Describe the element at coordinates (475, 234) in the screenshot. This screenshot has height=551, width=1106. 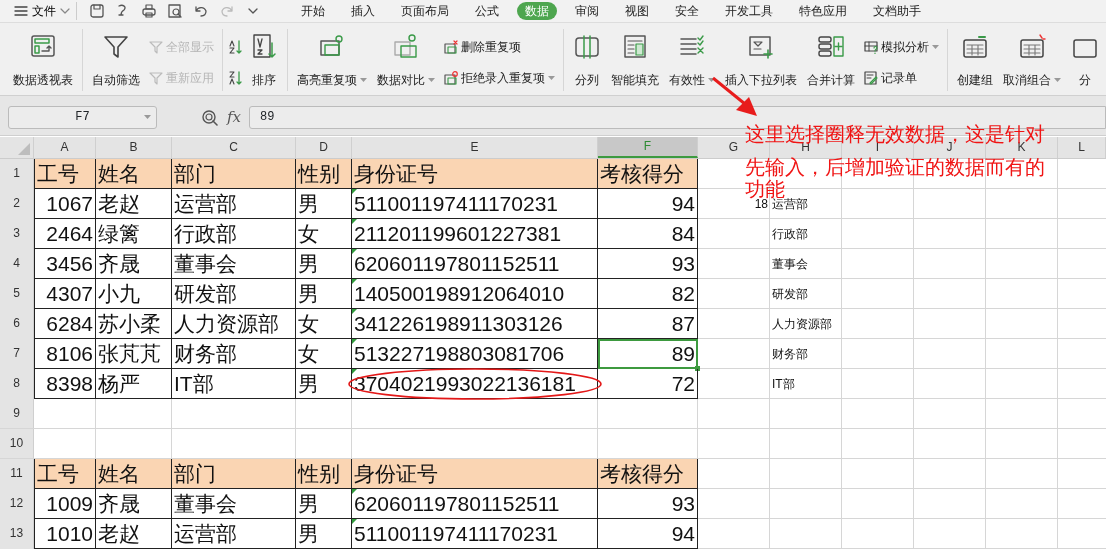
I see `table-cell: 211201199601227381` at that location.